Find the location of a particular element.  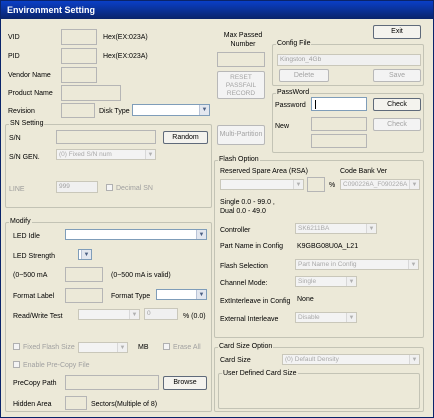

enable-precopy-checkbox: Enable Pre-Copy File is located at coordinates (51, 365).